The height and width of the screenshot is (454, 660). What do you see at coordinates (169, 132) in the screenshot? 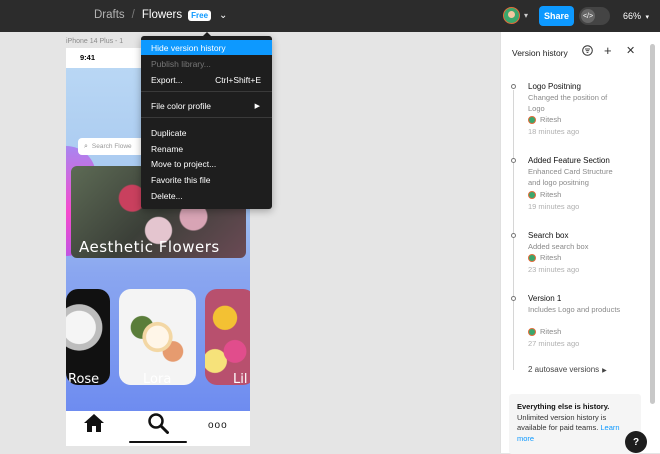
I see `menu-item-label: Duplicate` at bounding box center [169, 132].